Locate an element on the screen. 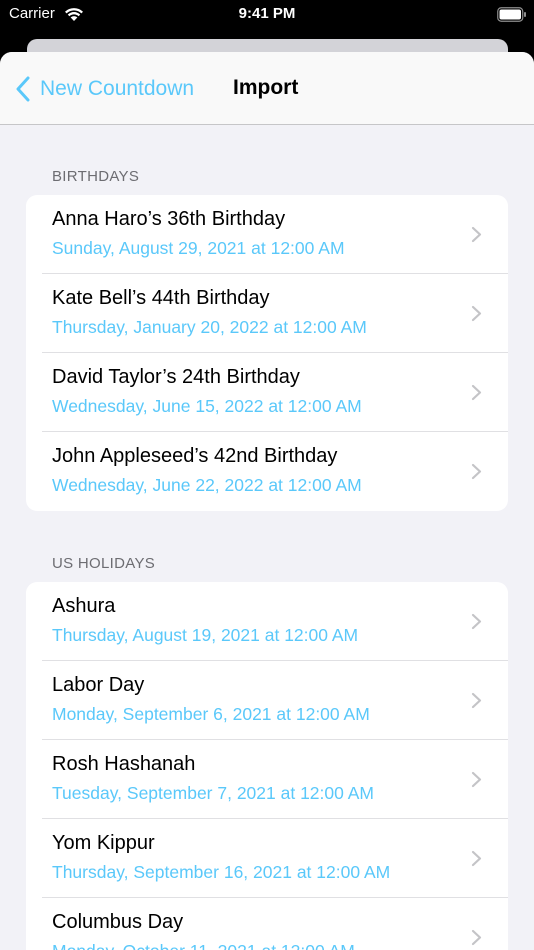 Image resolution: width=534 pixels, height=950 pixels. page-title: Import is located at coordinates (266, 87).